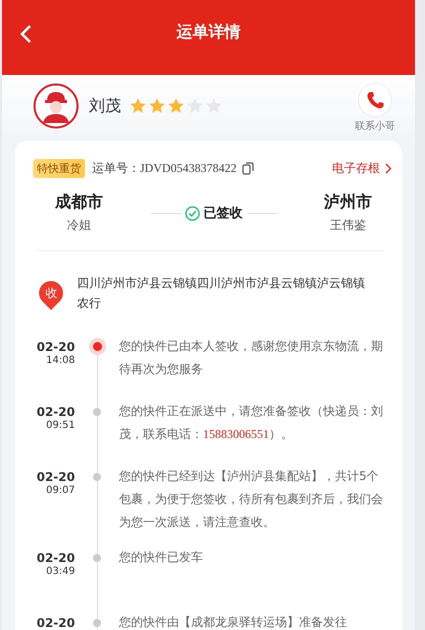 This screenshot has height=630, width=425. Describe the element at coordinates (221, 293) in the screenshot. I see `delivery-address: 四川泸州市泸县云锦镇四川泸州市泸县云锦镇泸云锦镇农行` at that location.